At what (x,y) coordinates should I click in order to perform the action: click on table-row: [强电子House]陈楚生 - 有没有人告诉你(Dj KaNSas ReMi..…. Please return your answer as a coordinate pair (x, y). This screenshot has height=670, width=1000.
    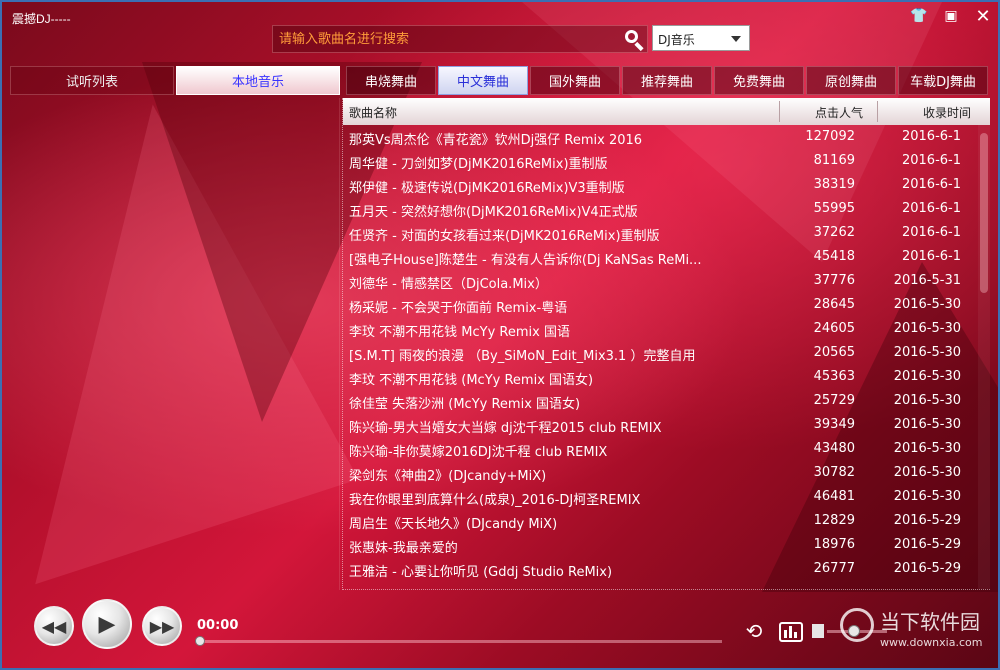
    Looking at the image, I should click on (661, 257).